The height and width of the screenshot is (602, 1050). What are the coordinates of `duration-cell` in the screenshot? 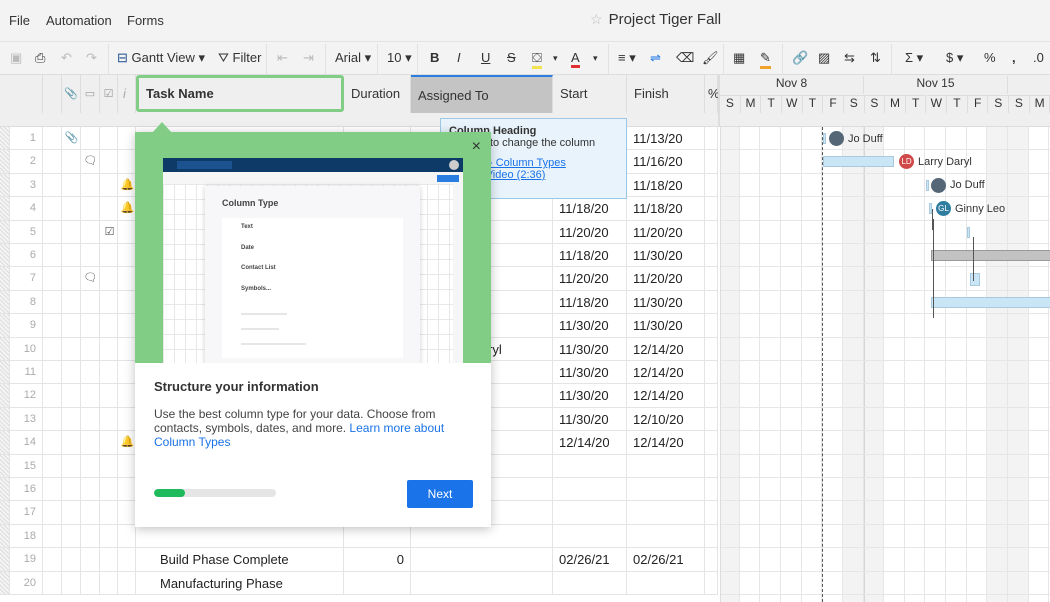 It's located at (377, 536).